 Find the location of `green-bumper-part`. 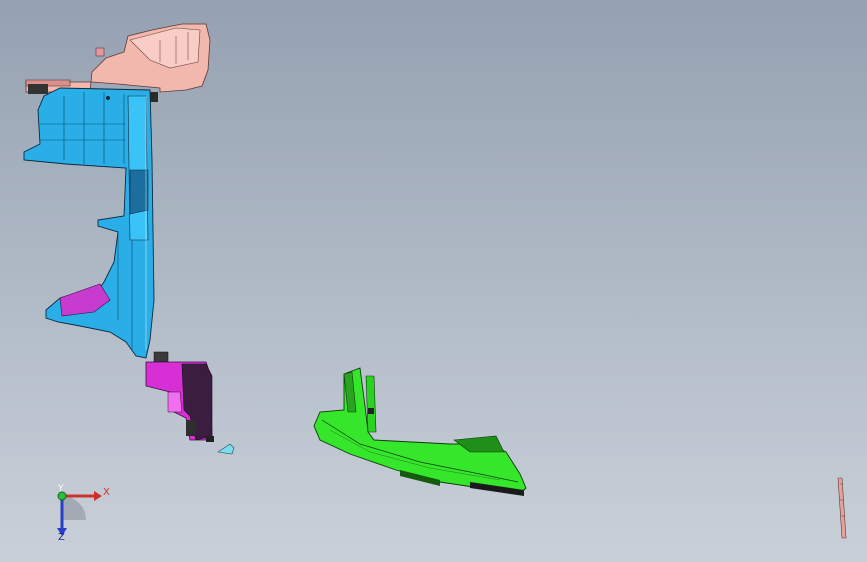

green-bumper-part is located at coordinates (420, 431).